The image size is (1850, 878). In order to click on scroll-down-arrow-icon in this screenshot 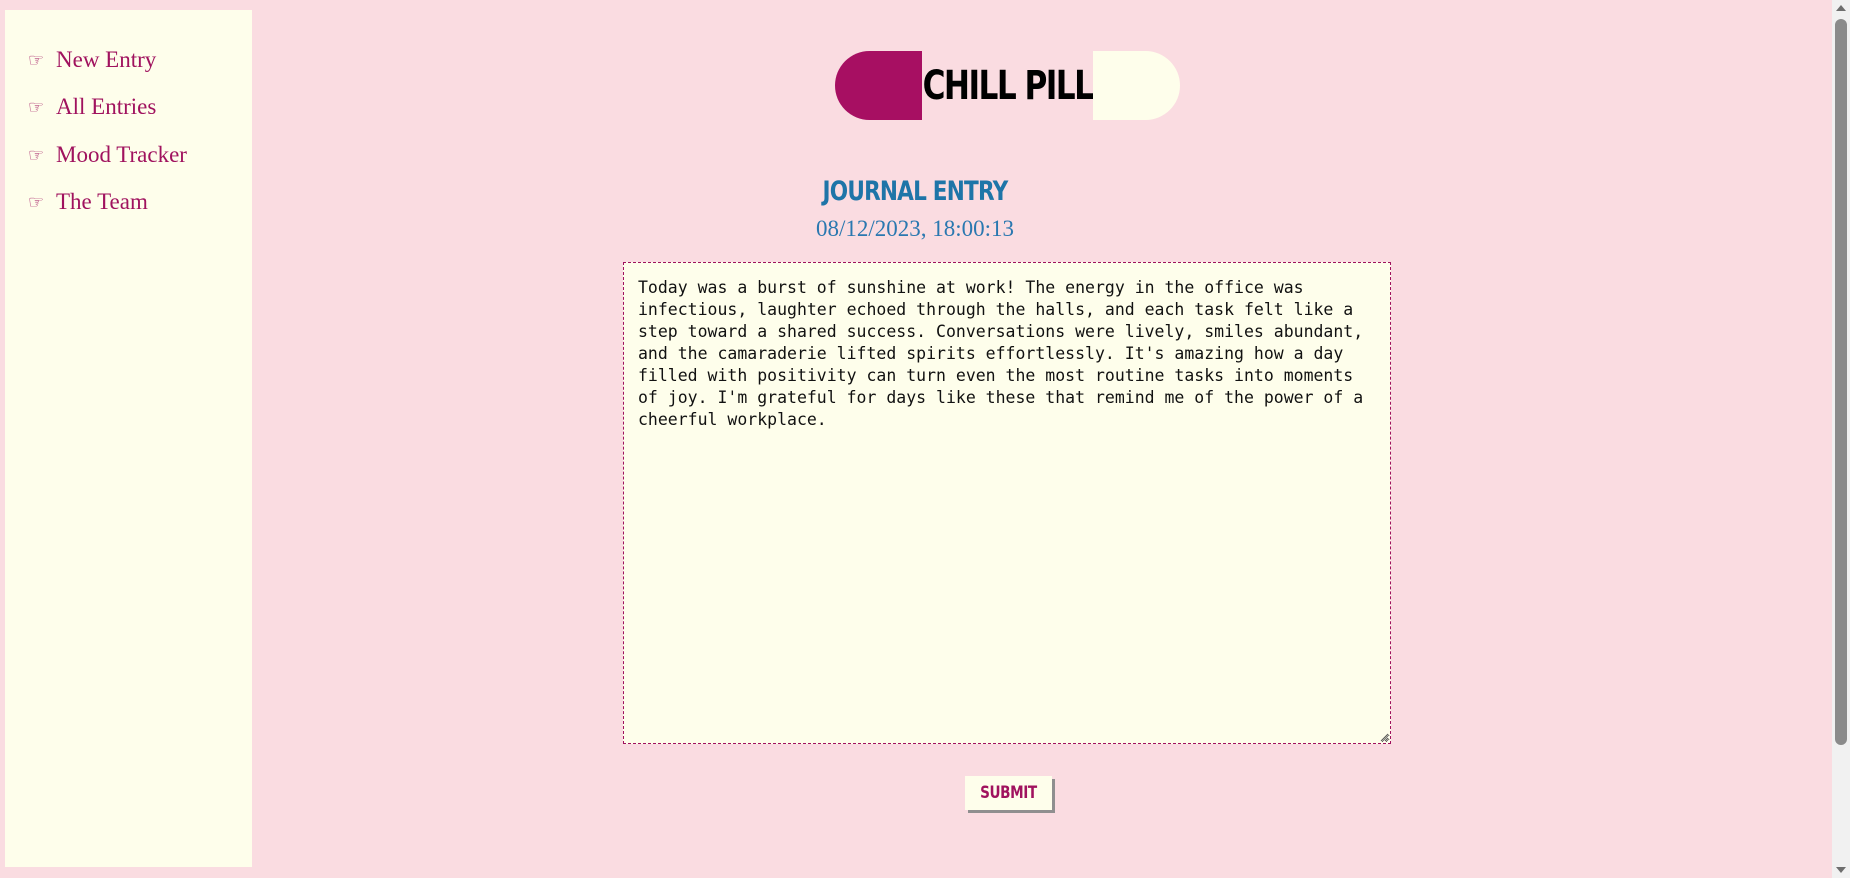, I will do `click(1841, 870)`.